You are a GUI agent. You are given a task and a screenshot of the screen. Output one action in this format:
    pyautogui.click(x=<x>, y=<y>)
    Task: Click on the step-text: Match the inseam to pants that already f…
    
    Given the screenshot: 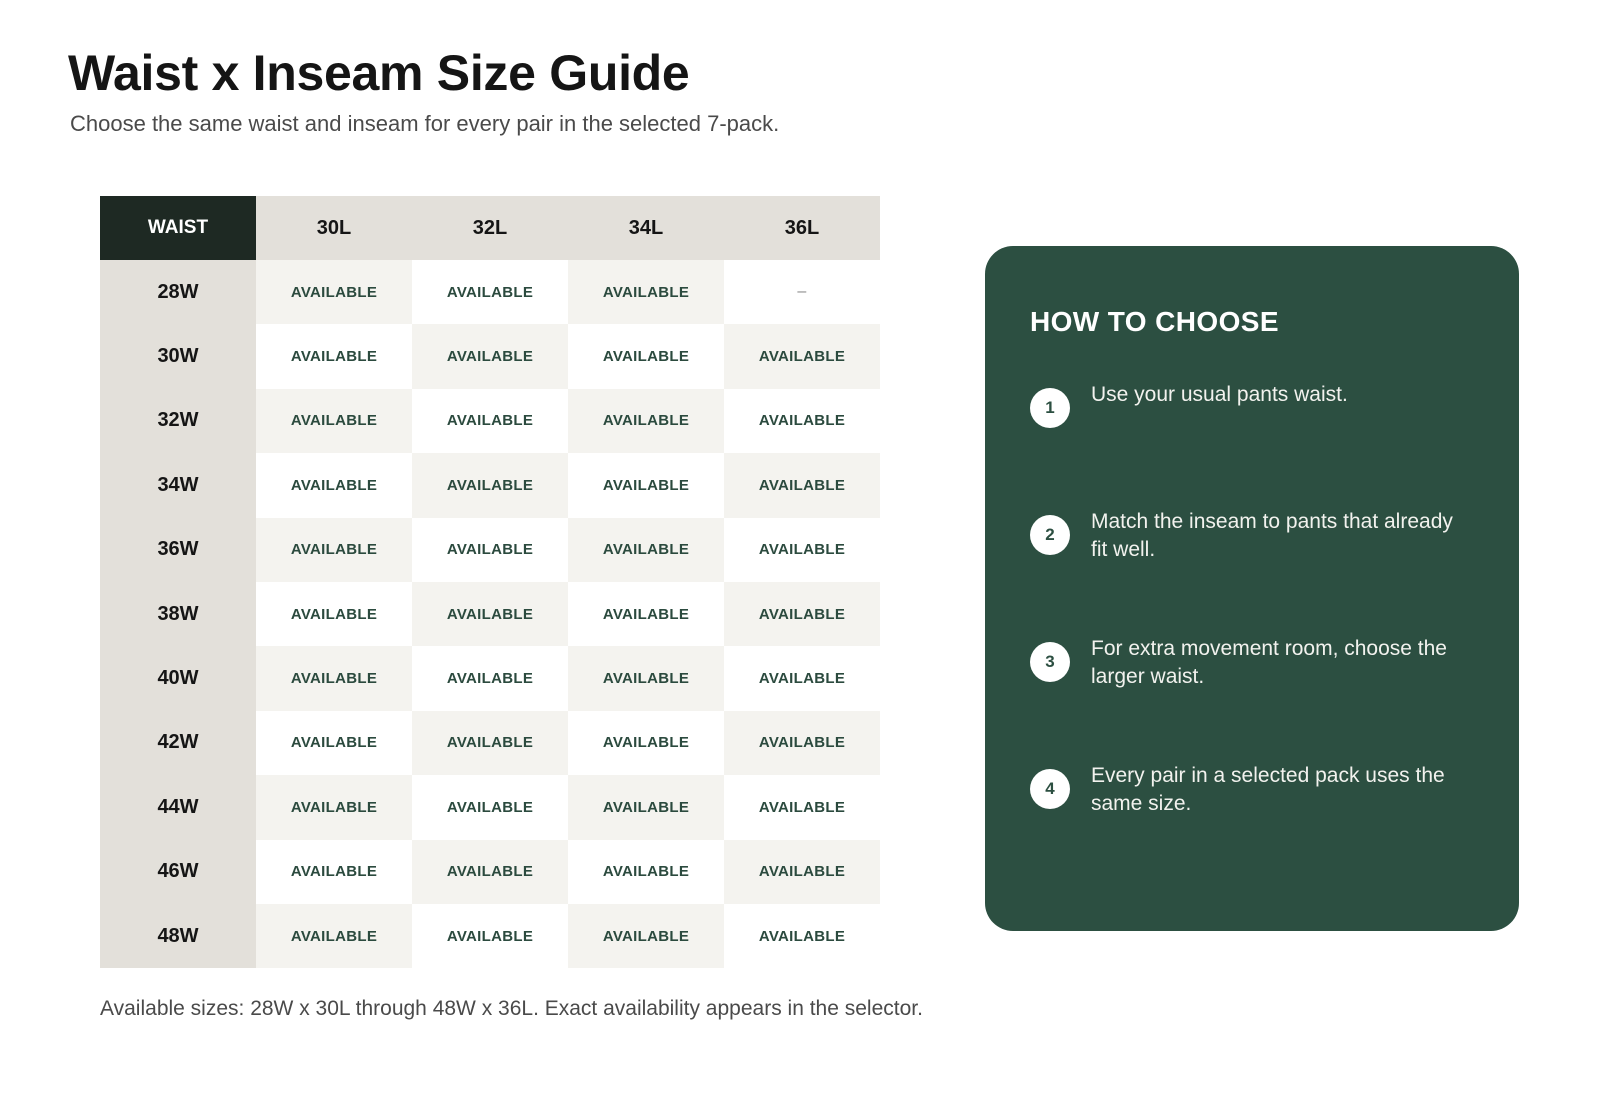 What is the action you would take?
    pyautogui.click(x=1272, y=535)
    